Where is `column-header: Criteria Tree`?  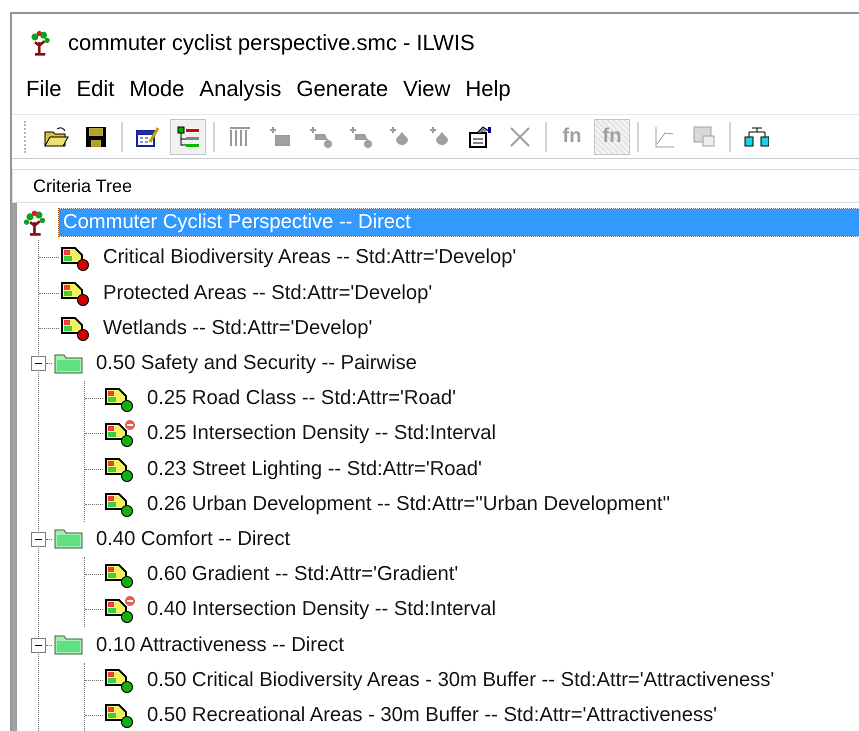 column-header: Criteria Tree is located at coordinates (435, 186).